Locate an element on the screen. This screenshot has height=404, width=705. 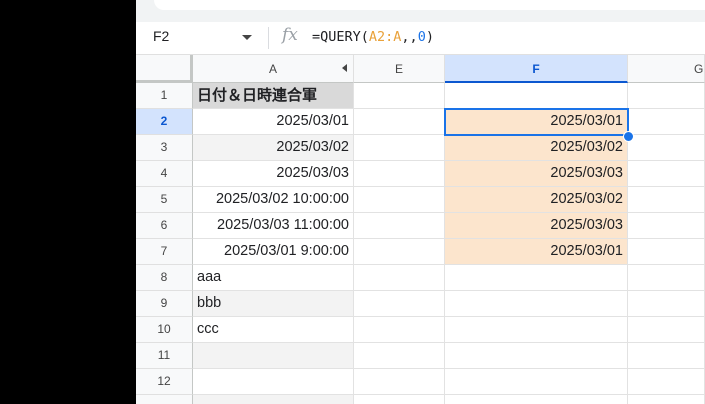
column-header-a: A is located at coordinates (273, 69).